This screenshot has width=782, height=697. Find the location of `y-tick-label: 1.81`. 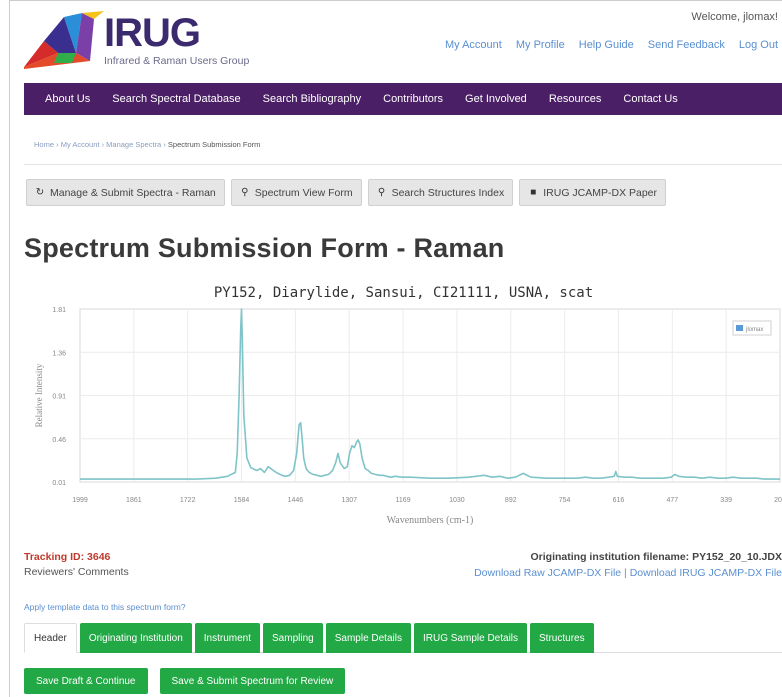

y-tick-label: 1.81 is located at coordinates (59, 310).